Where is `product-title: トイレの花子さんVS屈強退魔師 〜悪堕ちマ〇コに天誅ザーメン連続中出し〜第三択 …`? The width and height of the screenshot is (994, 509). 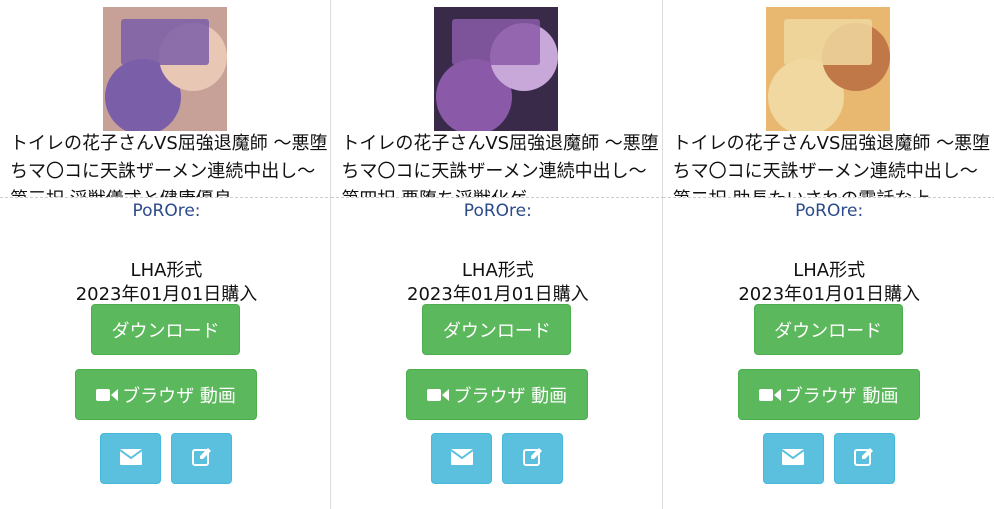
product-title: トイレの花子さんVS屈強退魔師 〜悪堕ちマ〇コに天誅ザーメン連続中出し〜第三択 … is located at coordinates (166, 163).